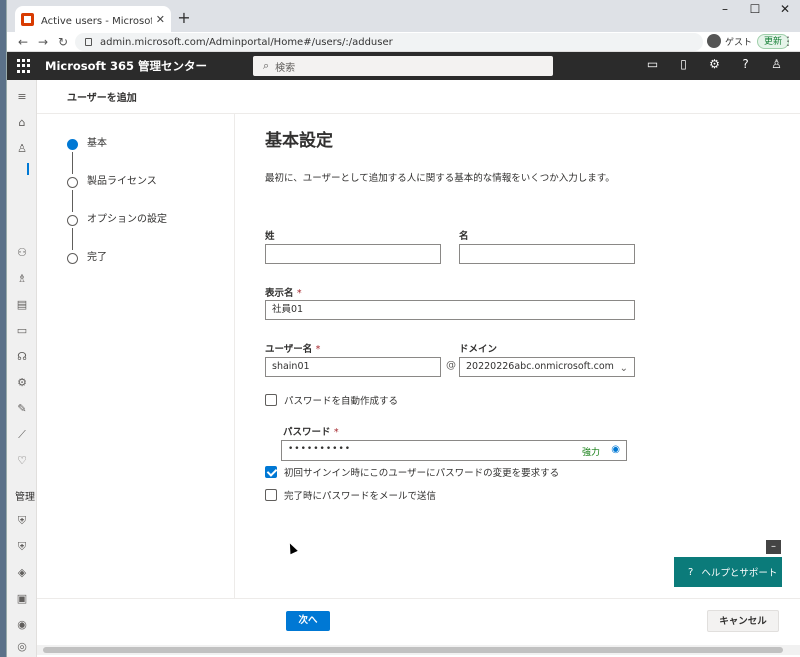 Image resolution: width=800 pixels, height=657 pixels. Describe the element at coordinates (739, 573) in the screenshot. I see `help-support-label: ヘルプとサポート` at that location.